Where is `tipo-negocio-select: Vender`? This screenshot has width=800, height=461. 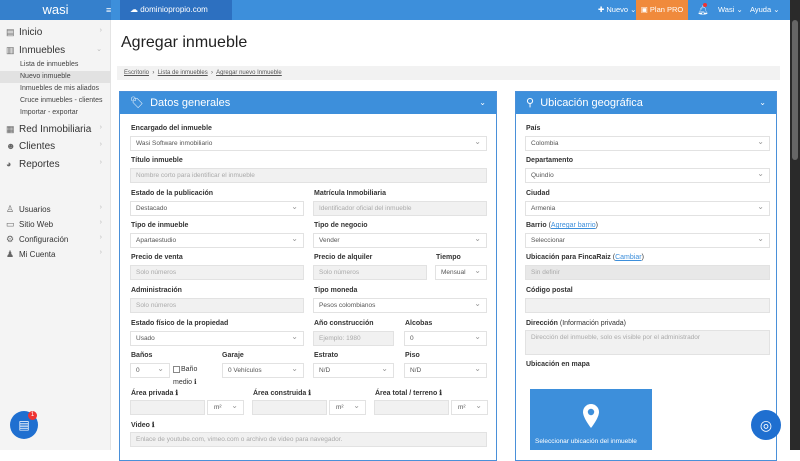
tipo-negocio-select: Vender is located at coordinates (400, 240).